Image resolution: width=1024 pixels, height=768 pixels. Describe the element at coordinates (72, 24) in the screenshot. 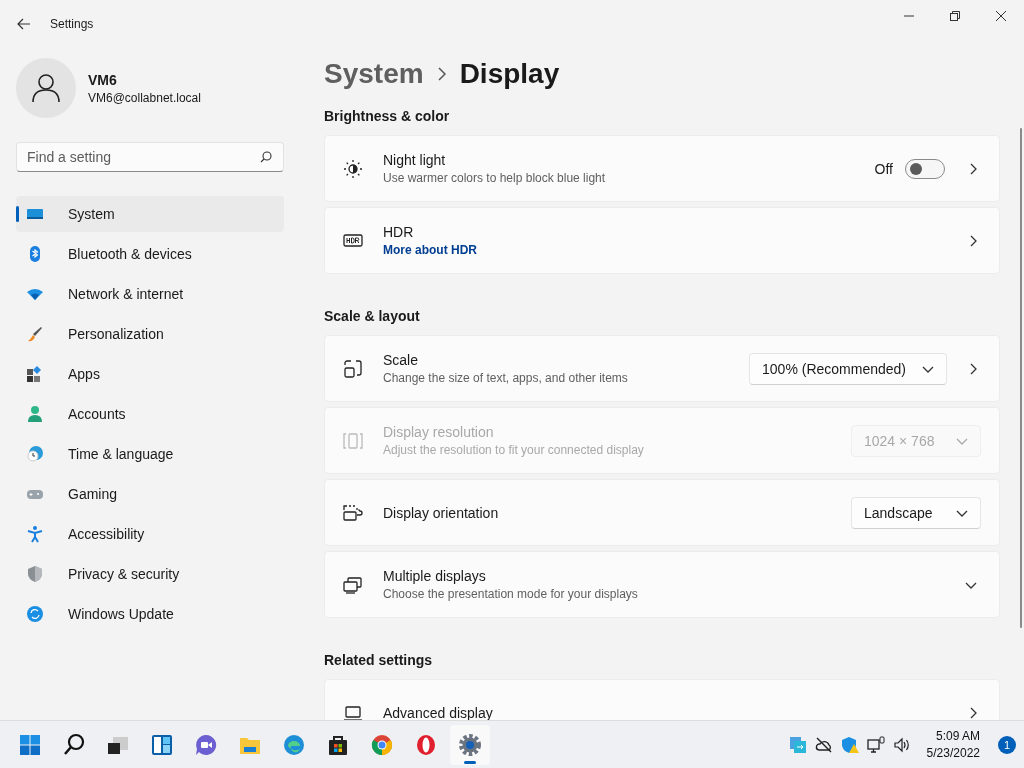

I see `window-title: Settings` at that location.